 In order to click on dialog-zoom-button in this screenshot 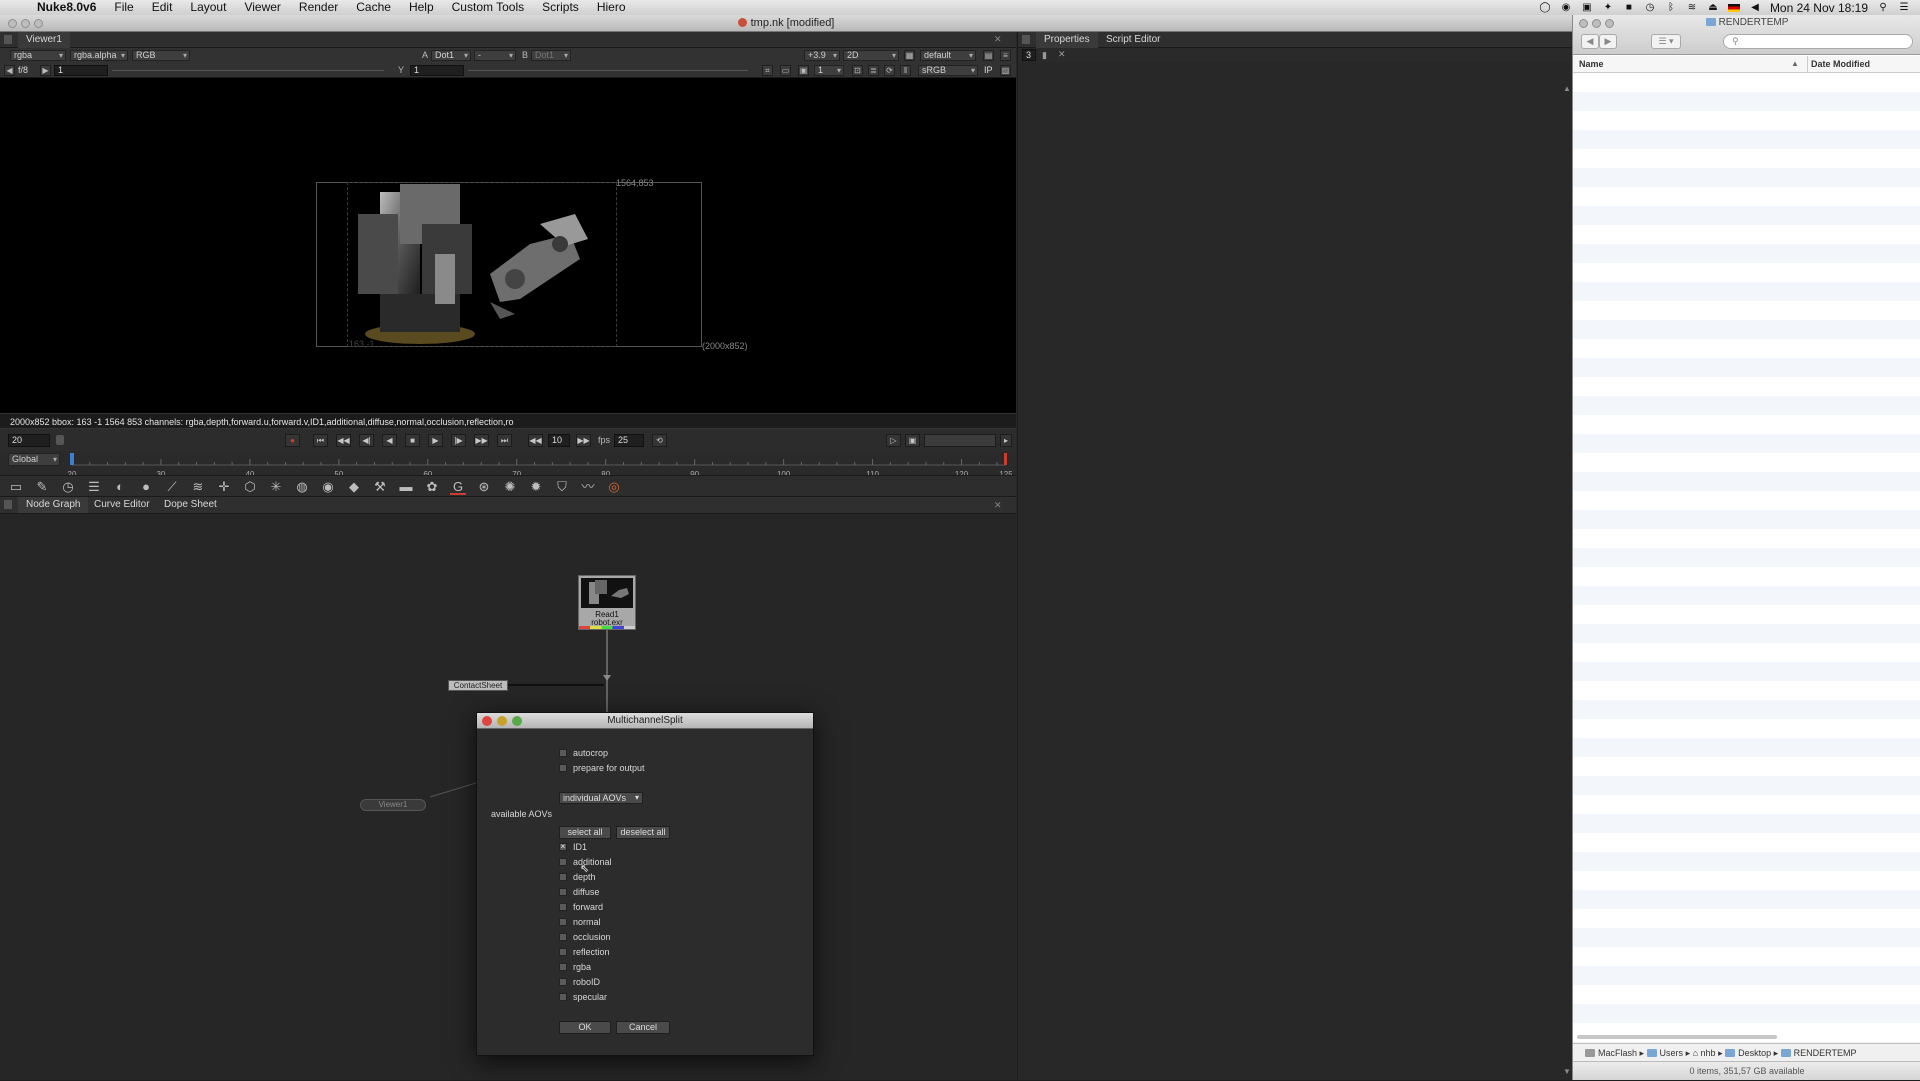, I will do `click(517, 721)`.